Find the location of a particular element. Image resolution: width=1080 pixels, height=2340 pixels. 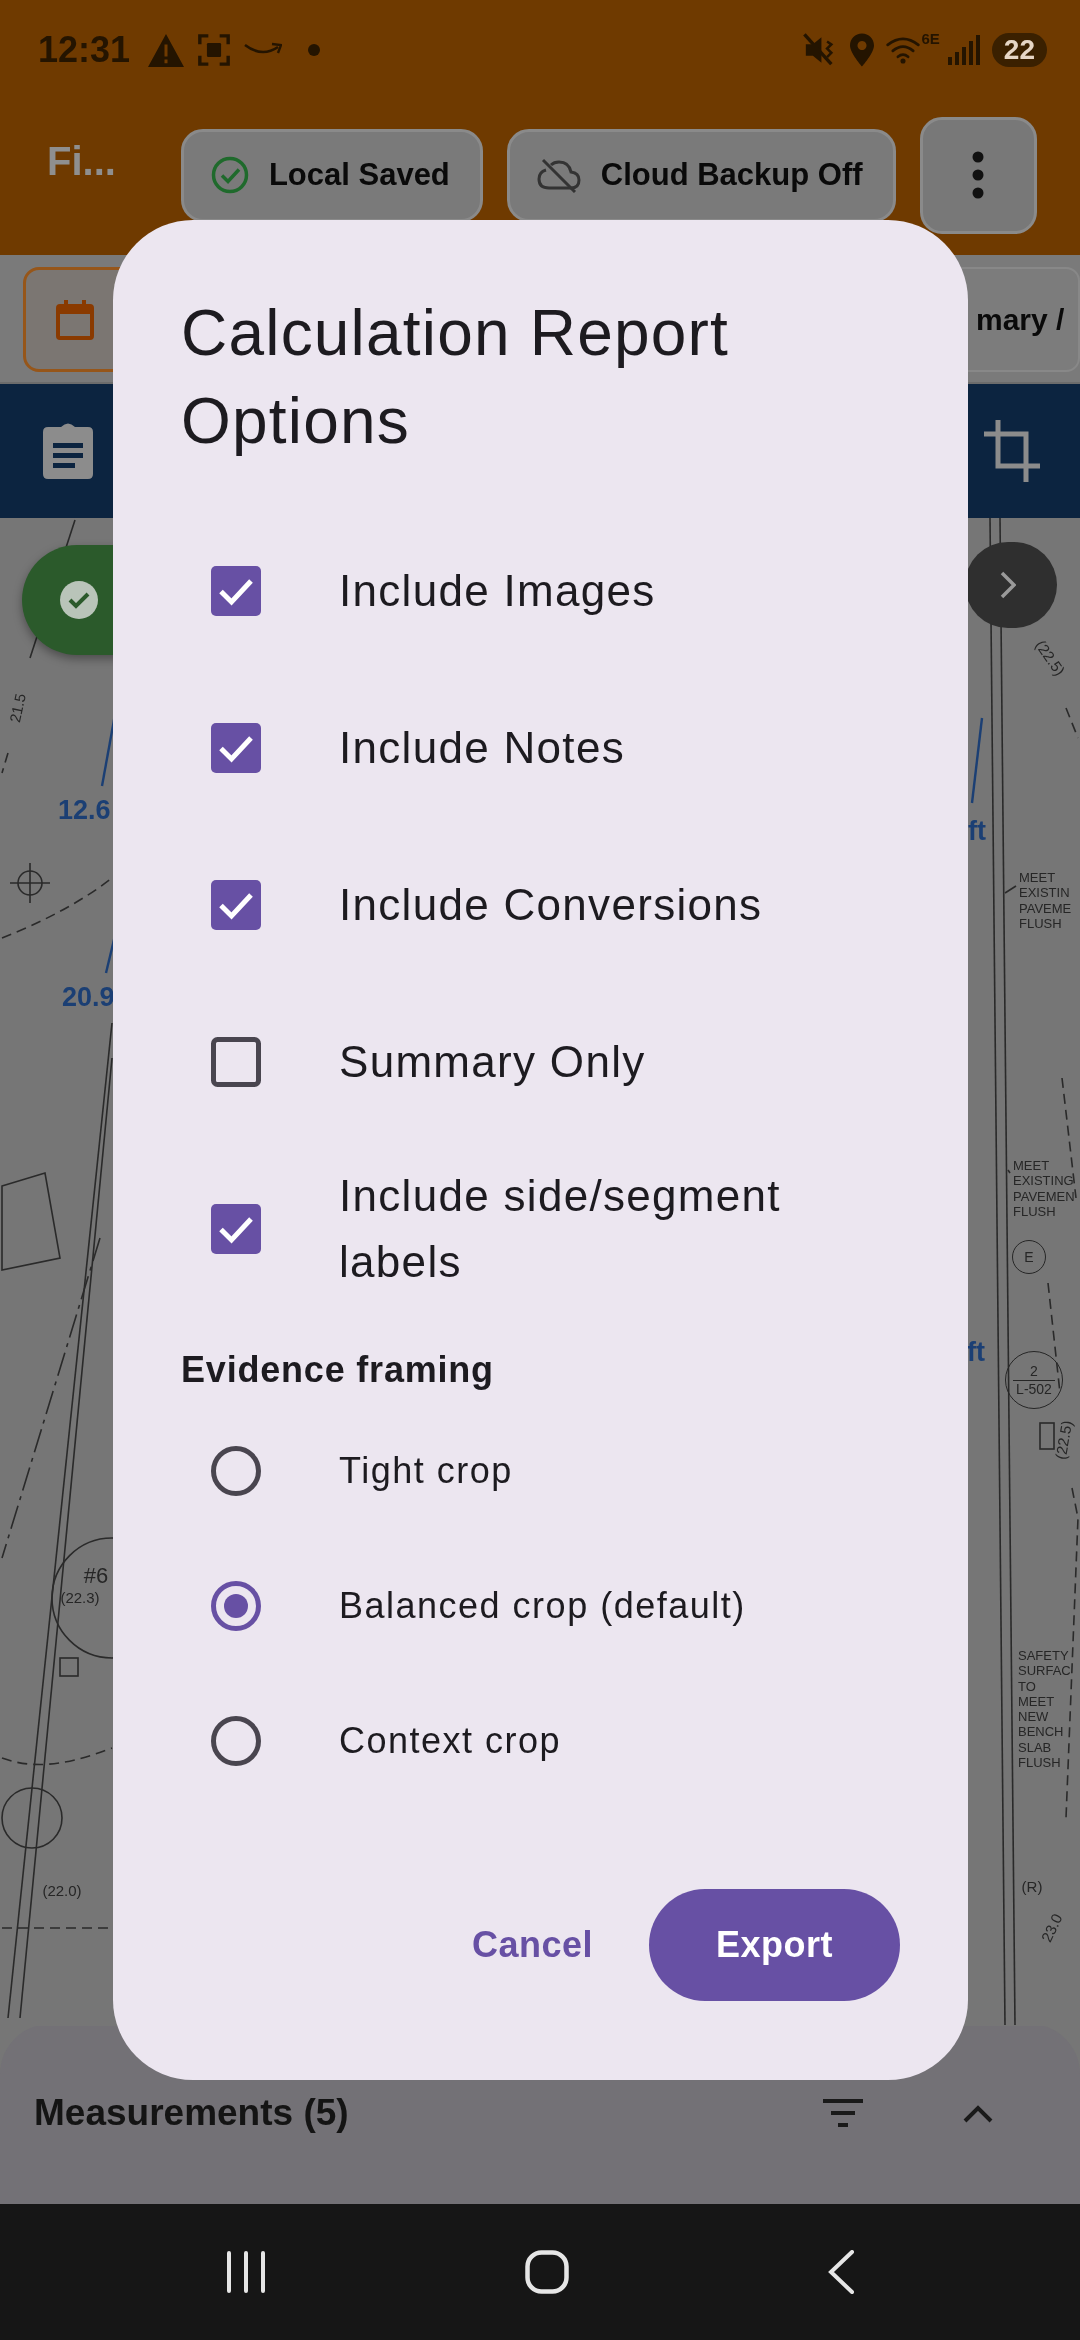

filter-icon is located at coordinates (843, 2114).